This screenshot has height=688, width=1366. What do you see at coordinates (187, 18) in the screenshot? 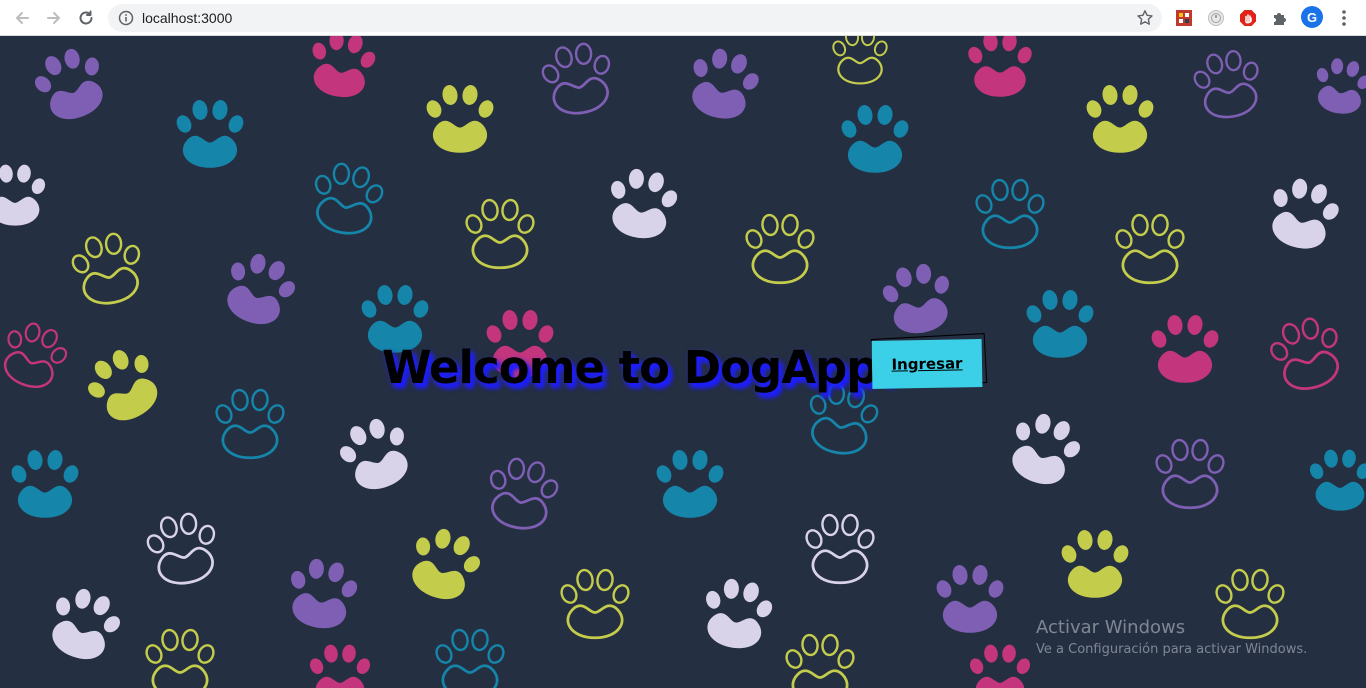
I see `url-text: localhost:3000` at bounding box center [187, 18].